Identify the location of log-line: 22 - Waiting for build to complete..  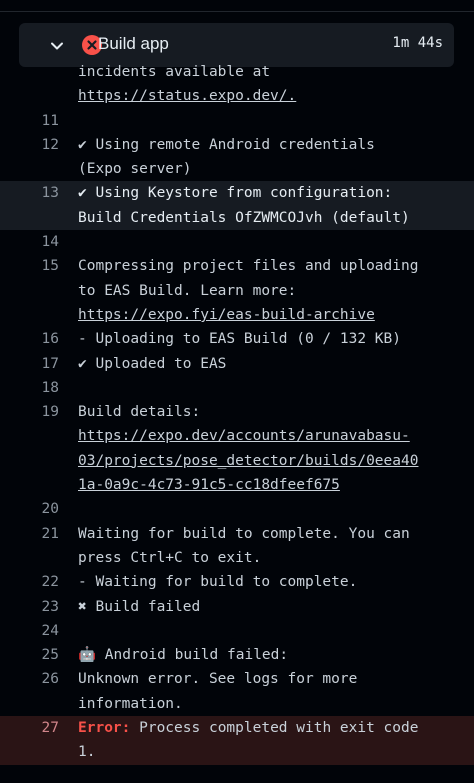
(237, 582).